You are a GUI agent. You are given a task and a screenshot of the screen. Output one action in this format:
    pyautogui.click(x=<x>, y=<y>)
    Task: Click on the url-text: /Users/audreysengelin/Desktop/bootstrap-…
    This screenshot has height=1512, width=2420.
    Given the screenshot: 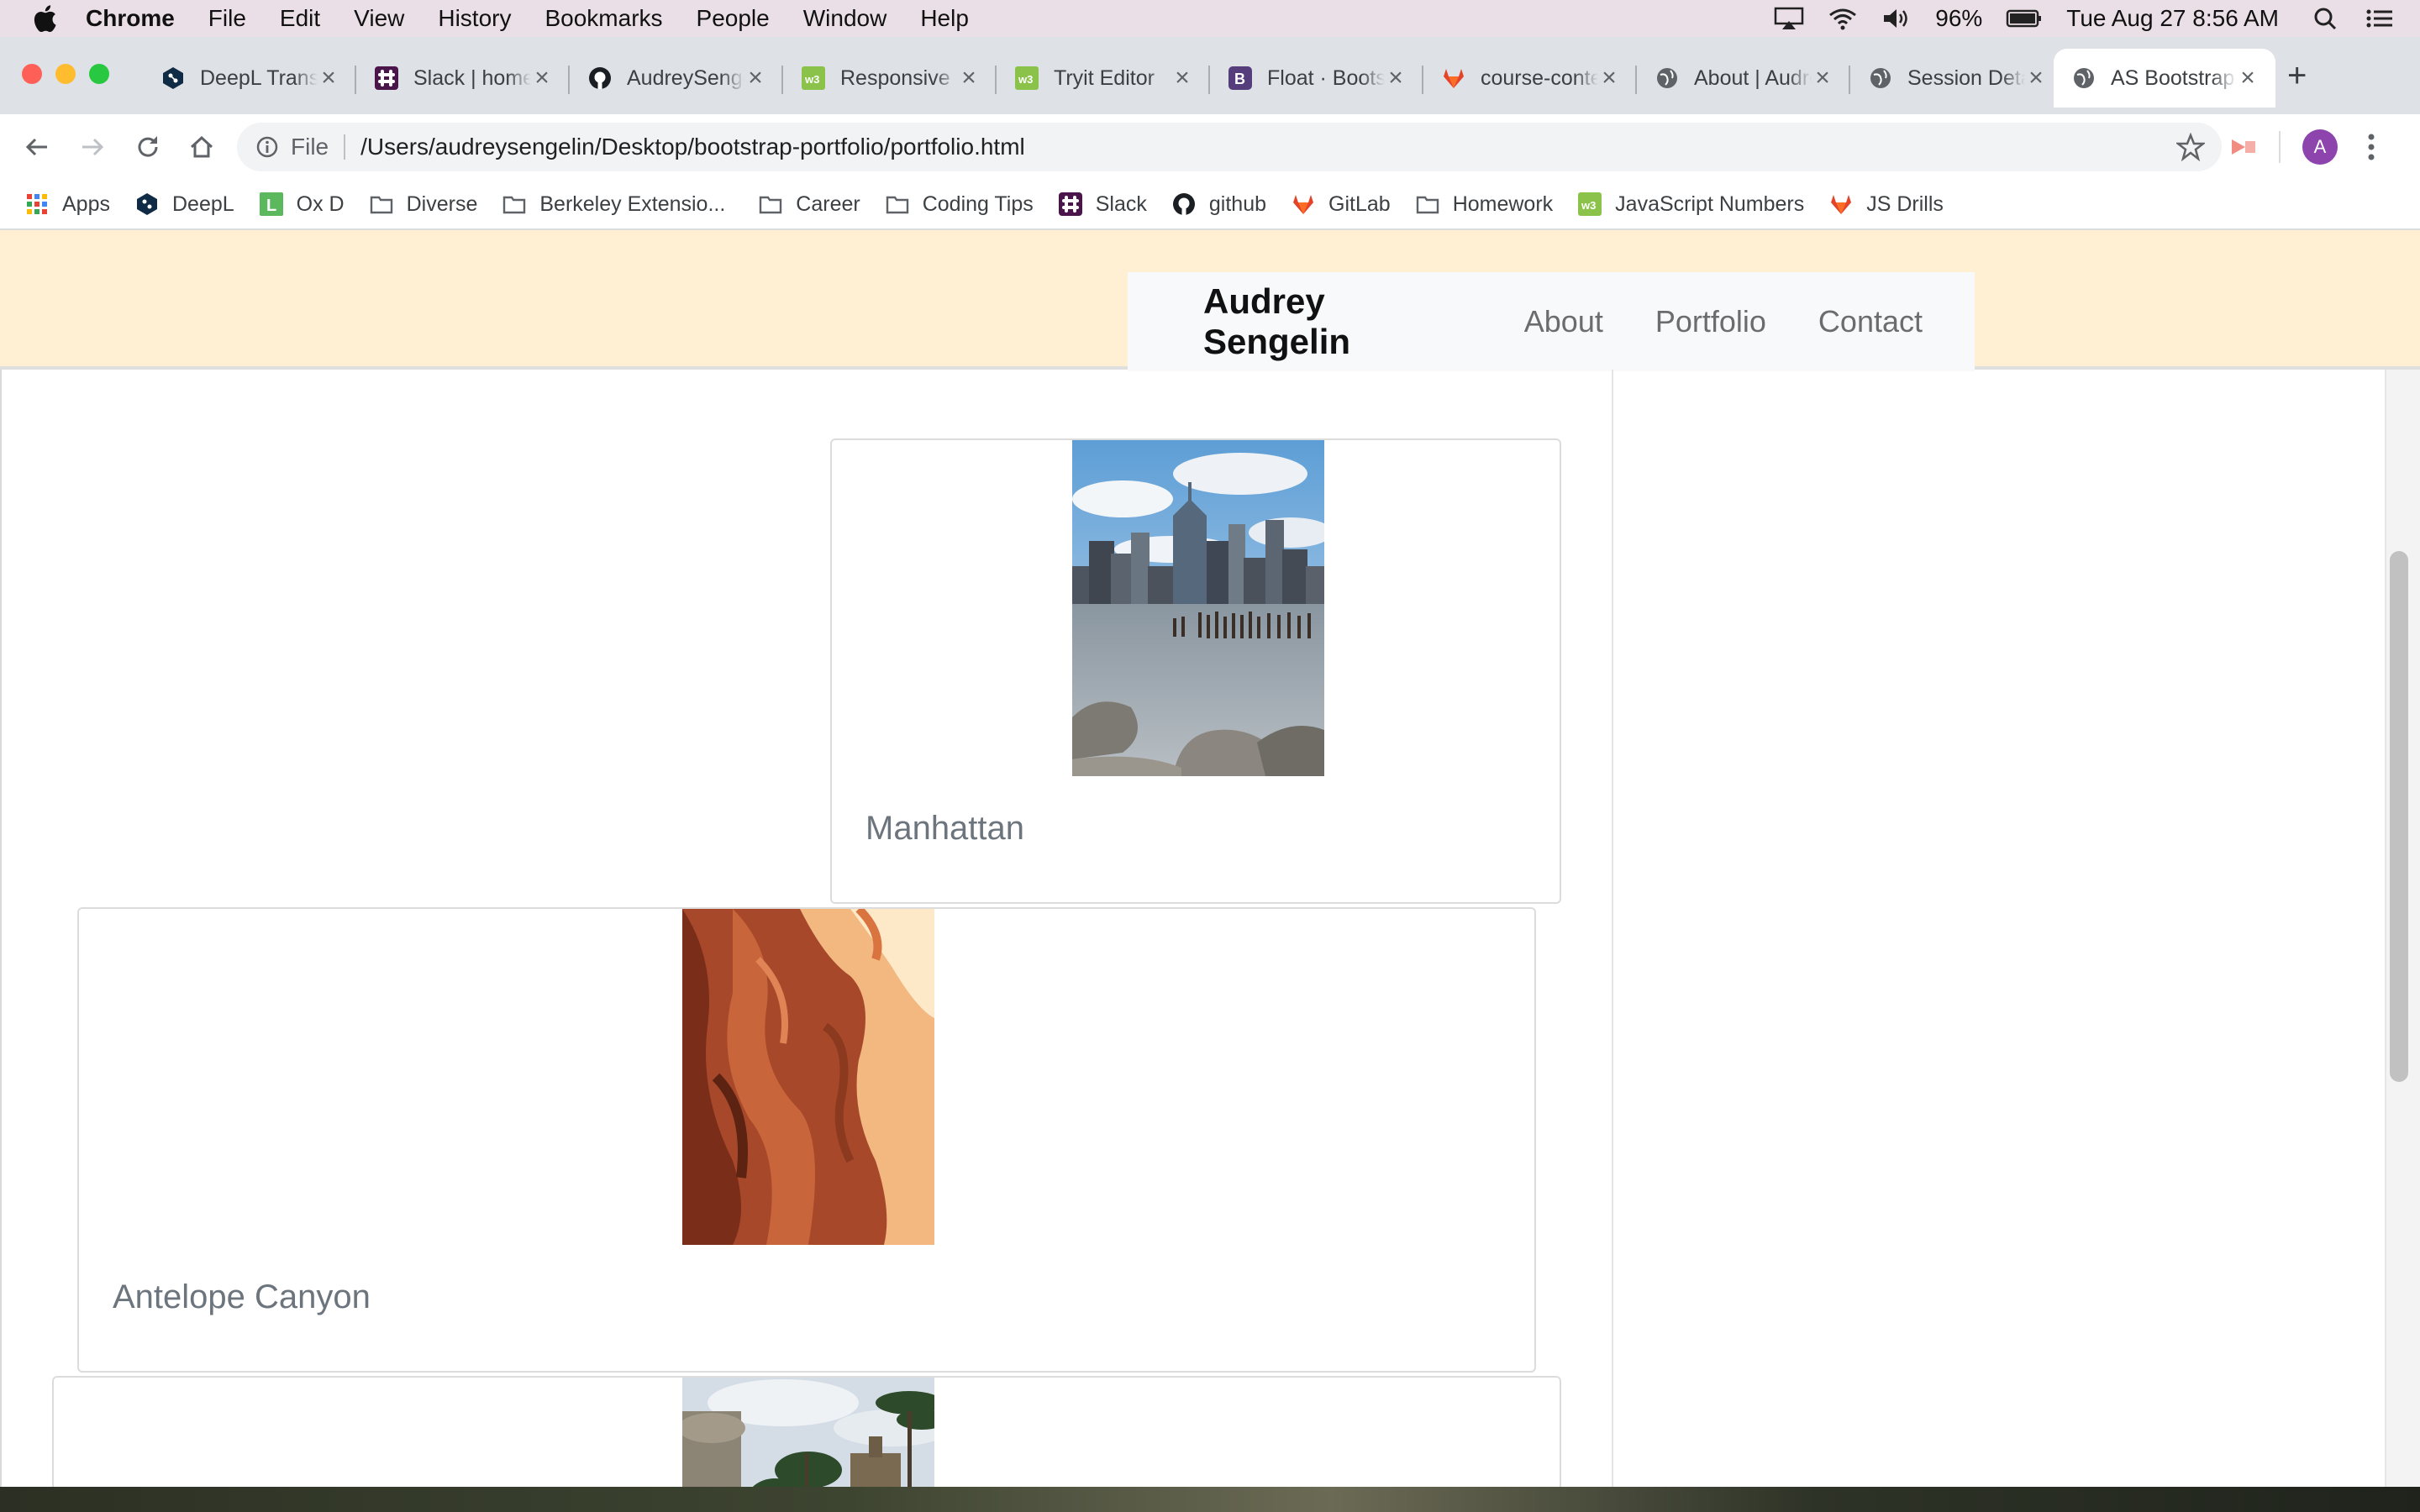 What is the action you would take?
    pyautogui.click(x=692, y=147)
    